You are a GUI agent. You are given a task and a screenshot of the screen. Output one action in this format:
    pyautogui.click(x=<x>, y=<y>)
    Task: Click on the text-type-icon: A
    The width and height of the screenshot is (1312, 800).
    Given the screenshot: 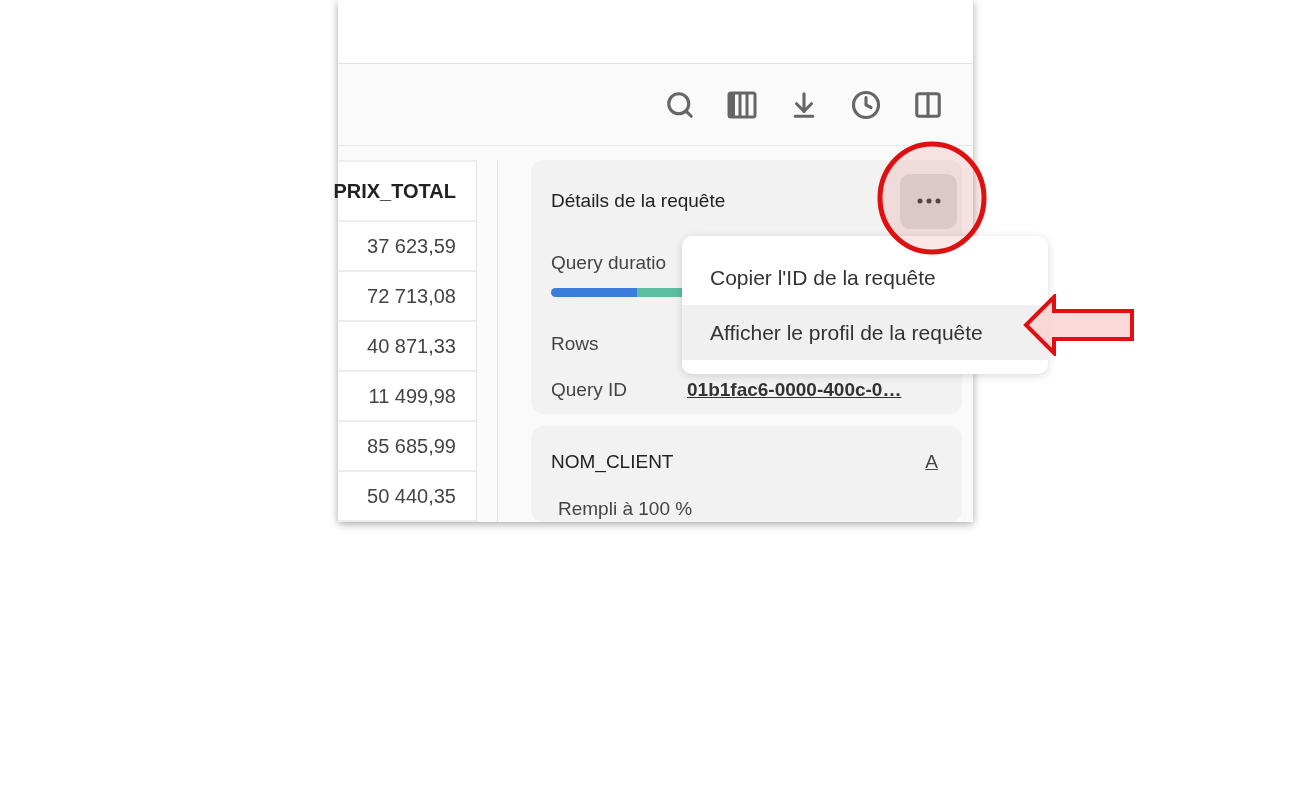 What is the action you would take?
    pyautogui.click(x=931, y=462)
    